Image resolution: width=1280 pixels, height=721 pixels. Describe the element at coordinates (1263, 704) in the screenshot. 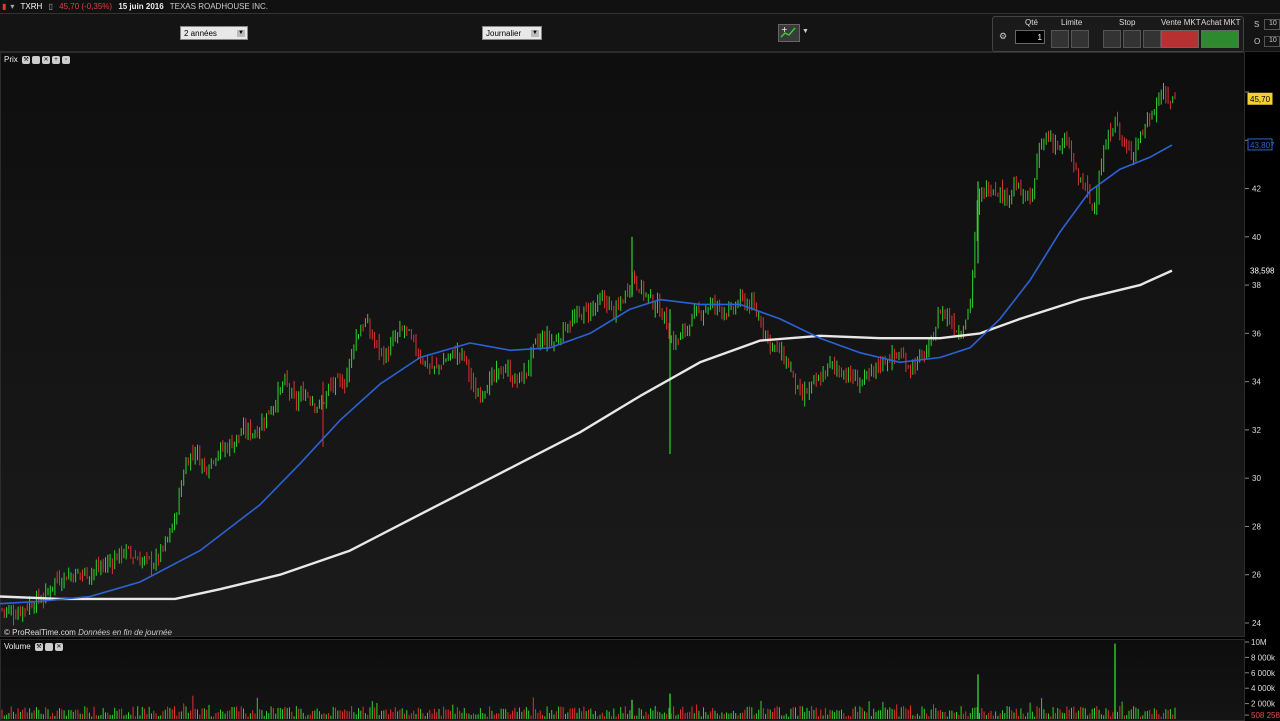

I see `volume-tick-label: 2 000k` at that location.